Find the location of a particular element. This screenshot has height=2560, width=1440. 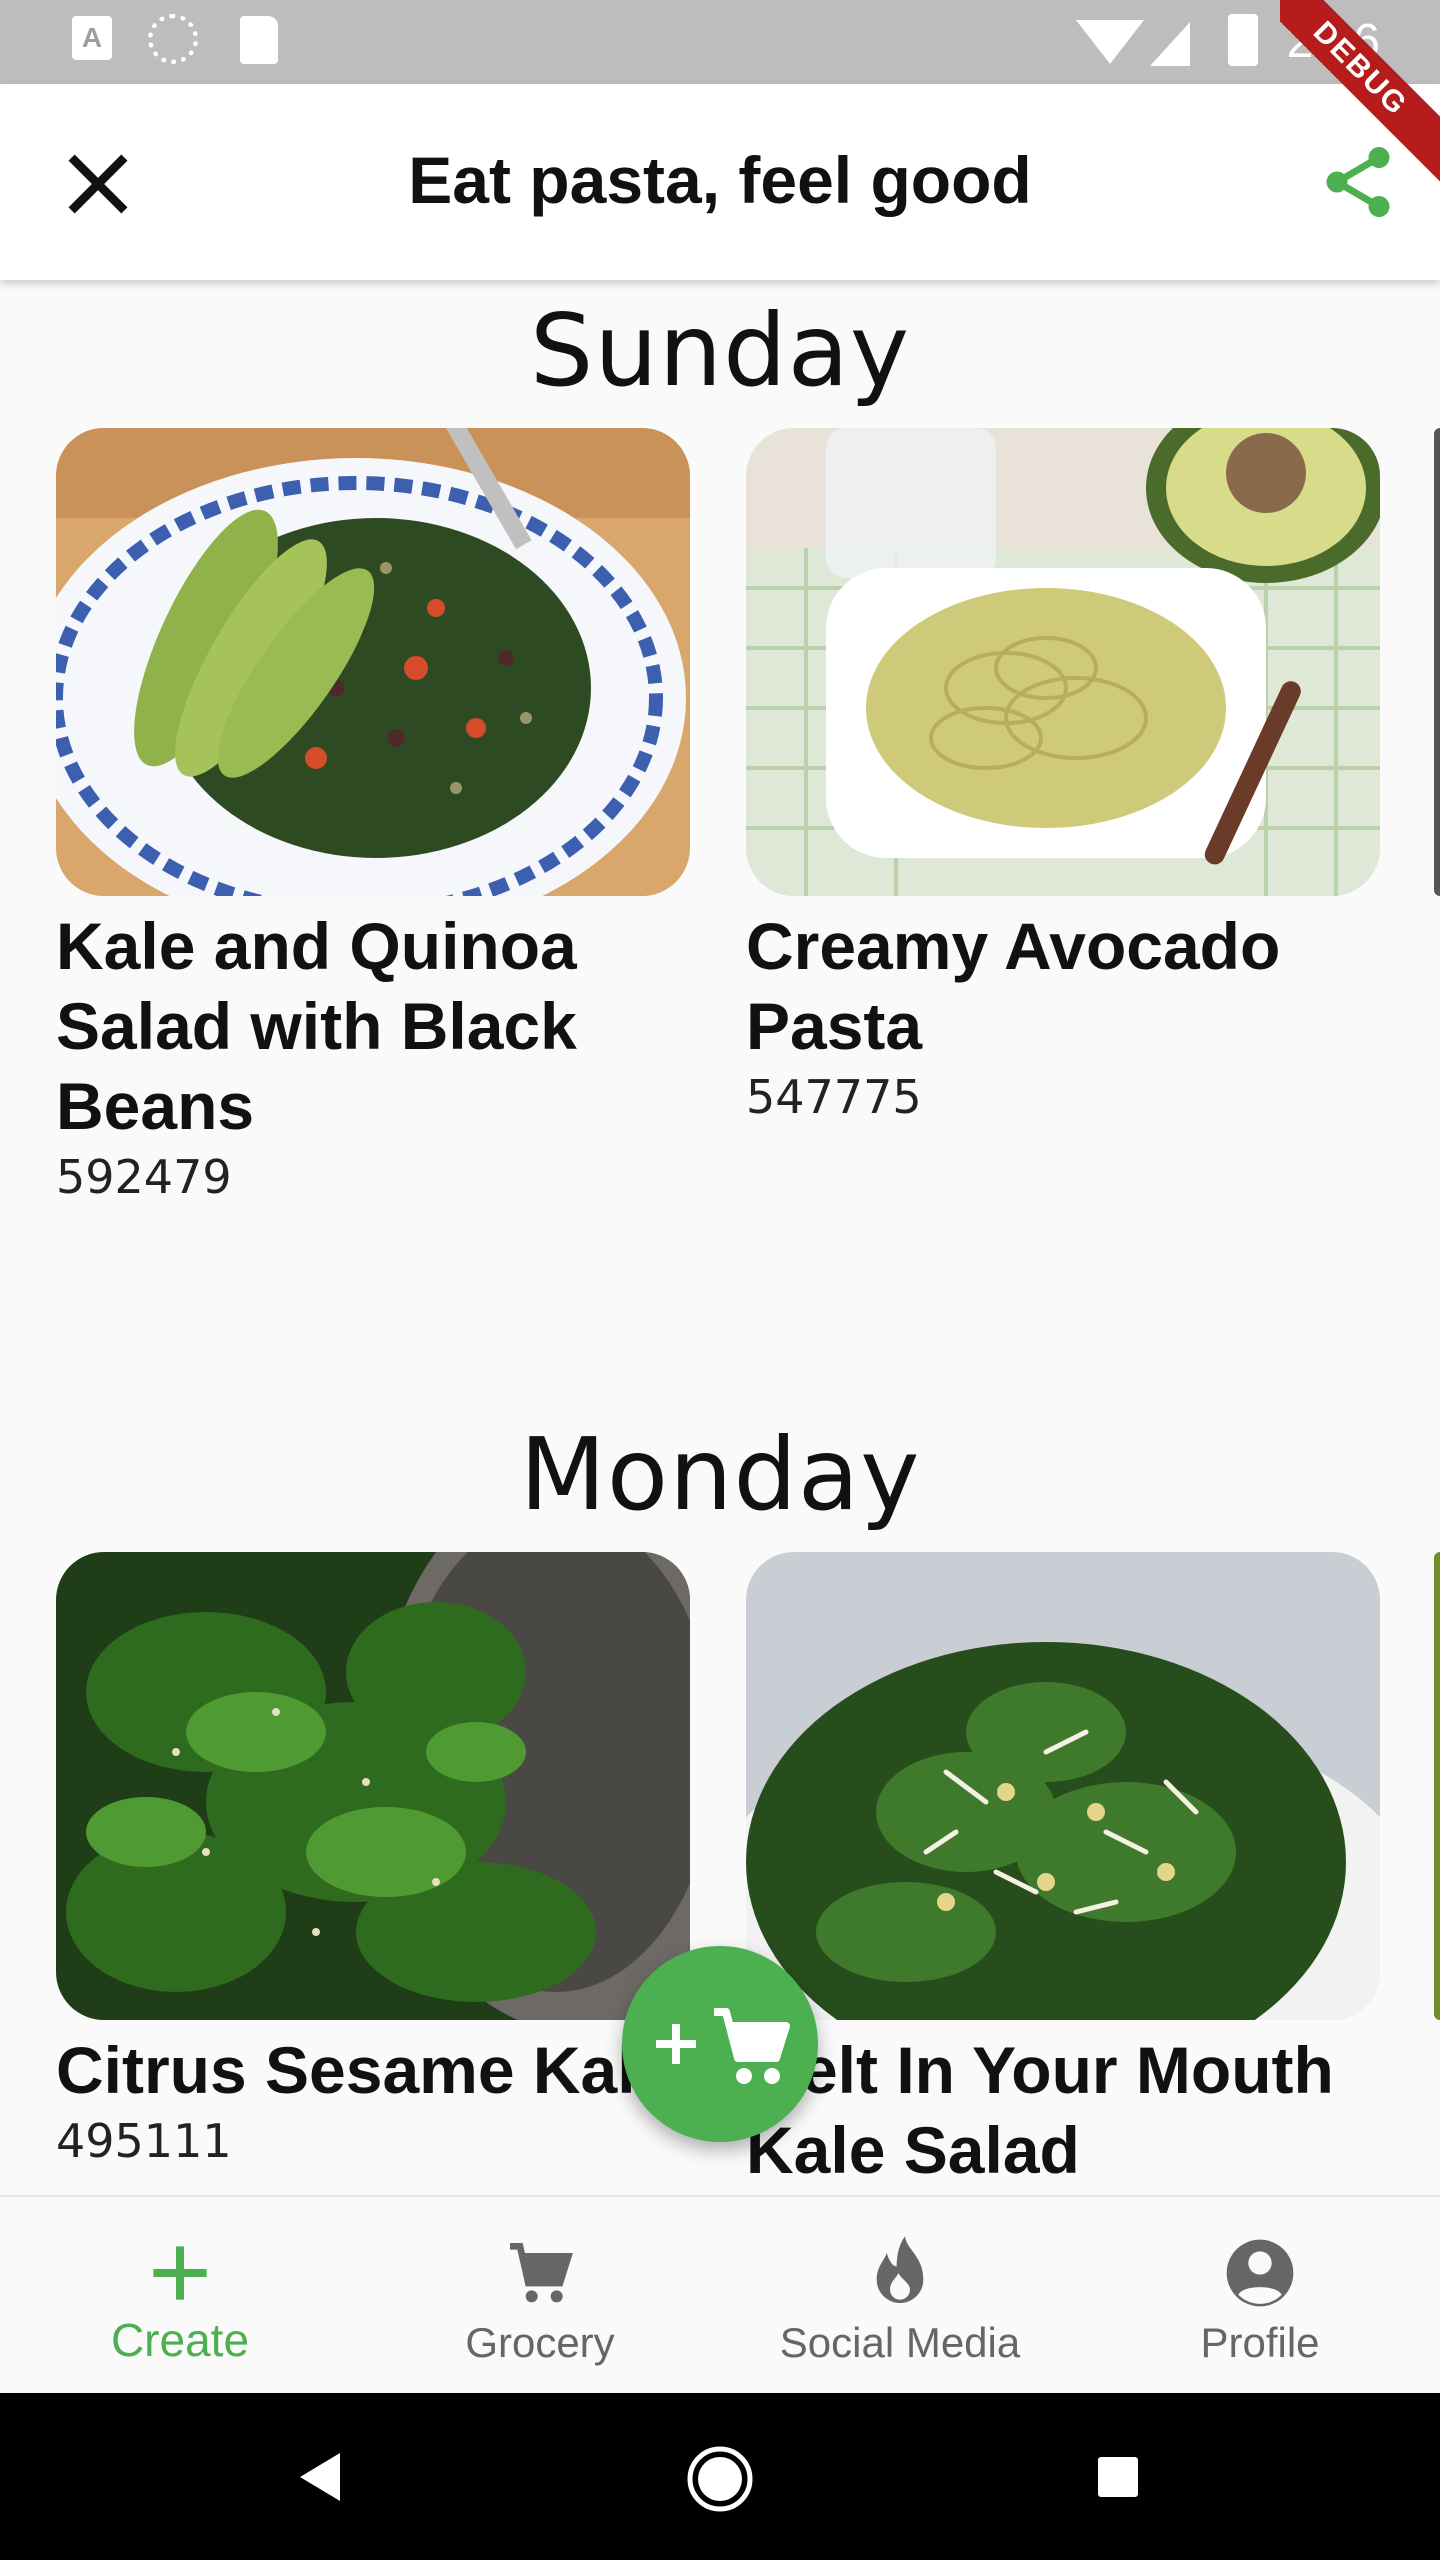

cart-icon is located at coordinates (541, 2273).